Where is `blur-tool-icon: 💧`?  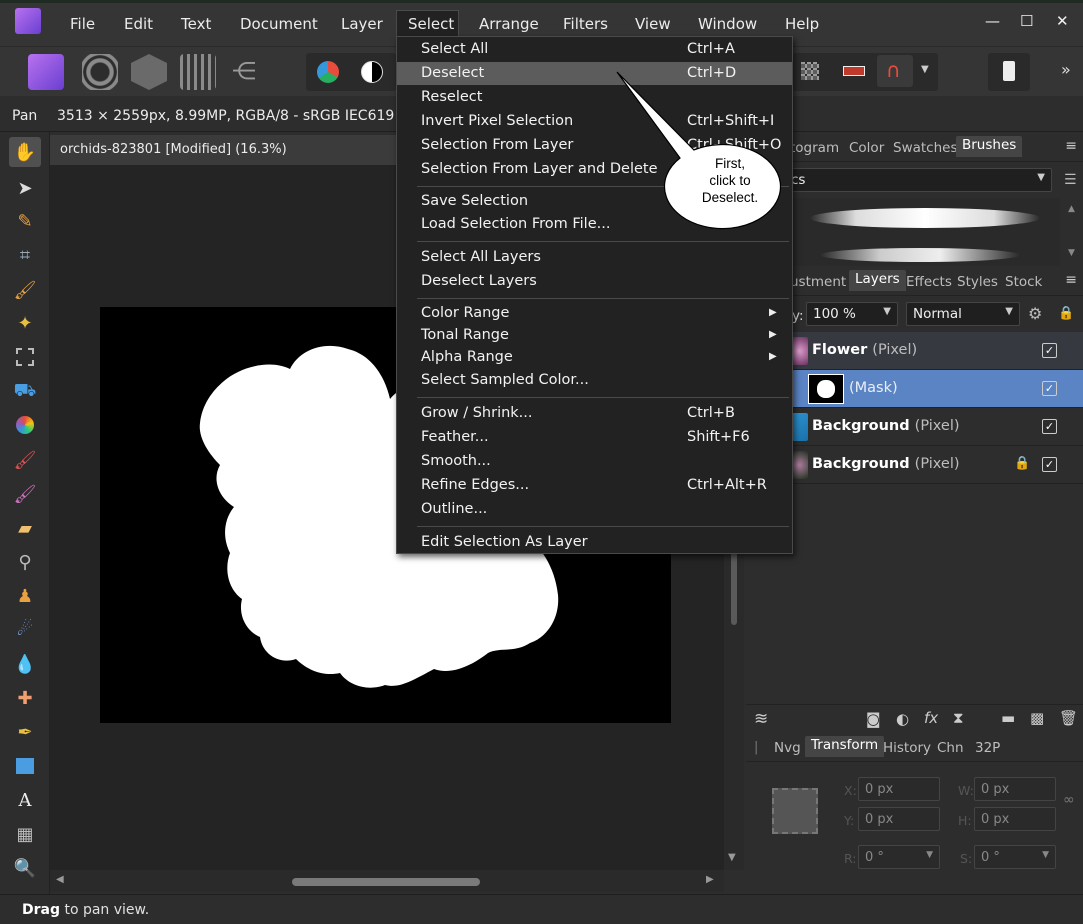 blur-tool-icon: 💧 is located at coordinates (25, 664).